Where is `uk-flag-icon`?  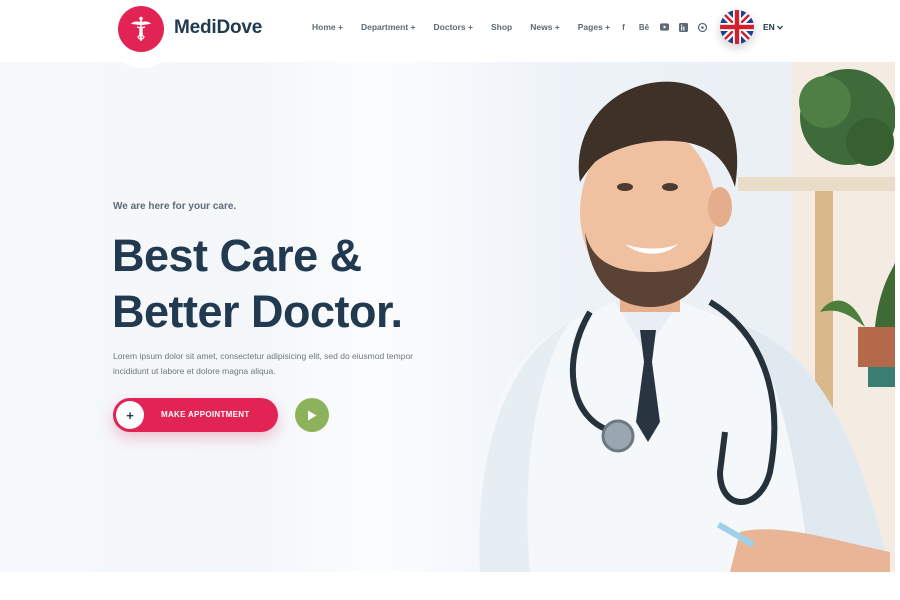 uk-flag-icon is located at coordinates (737, 27).